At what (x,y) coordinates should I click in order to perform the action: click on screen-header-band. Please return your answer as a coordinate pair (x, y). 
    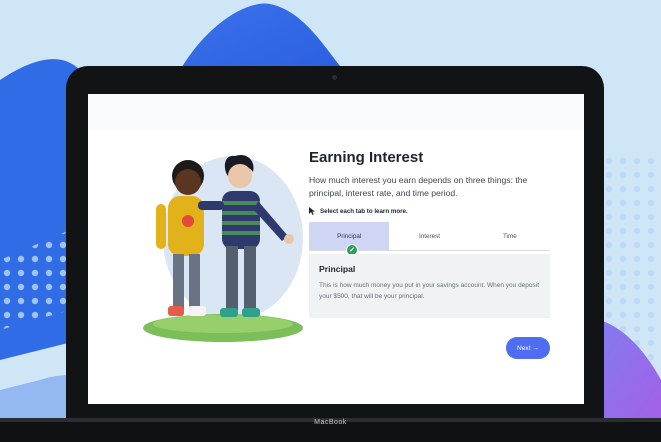
    Looking at the image, I should click on (336, 112).